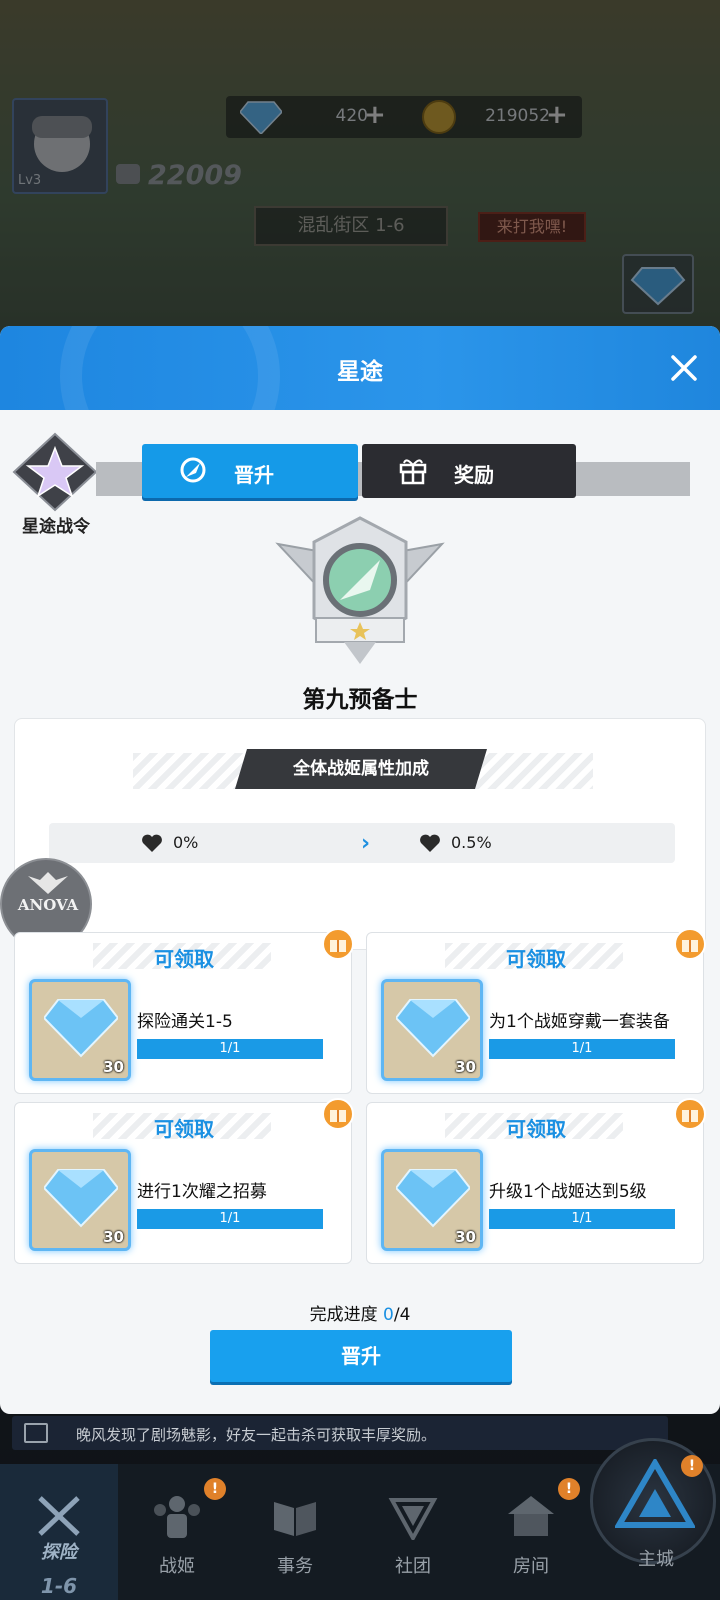 Image resolution: width=720 pixels, height=1600 pixels. Describe the element at coordinates (59, 1516) in the screenshot. I see `crossed-swords-icon` at that location.